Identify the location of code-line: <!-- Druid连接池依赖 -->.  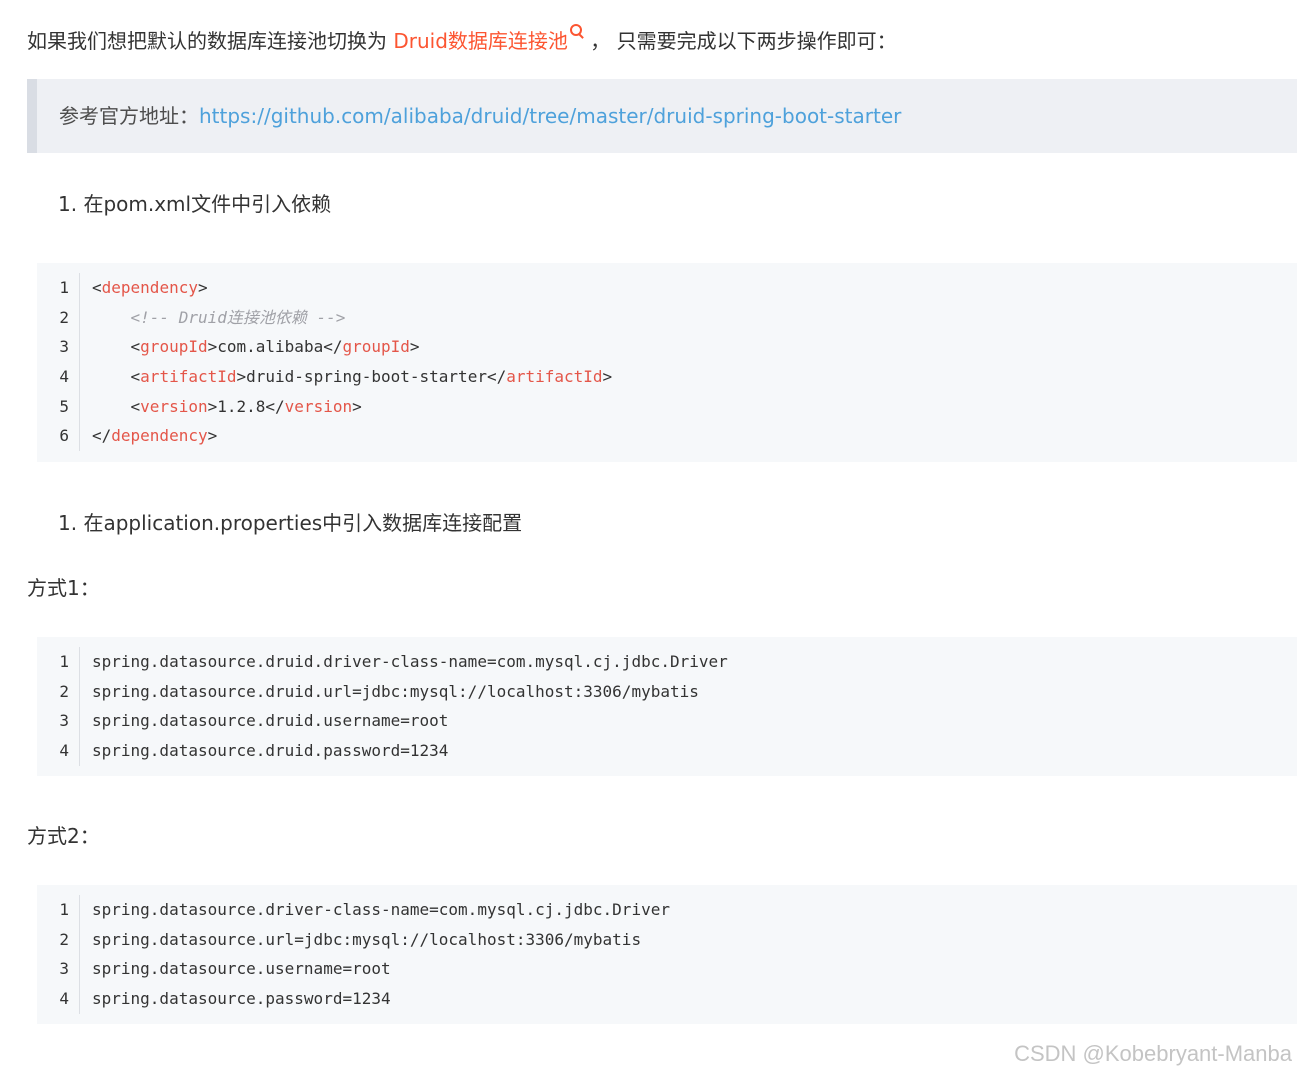
(352, 318).